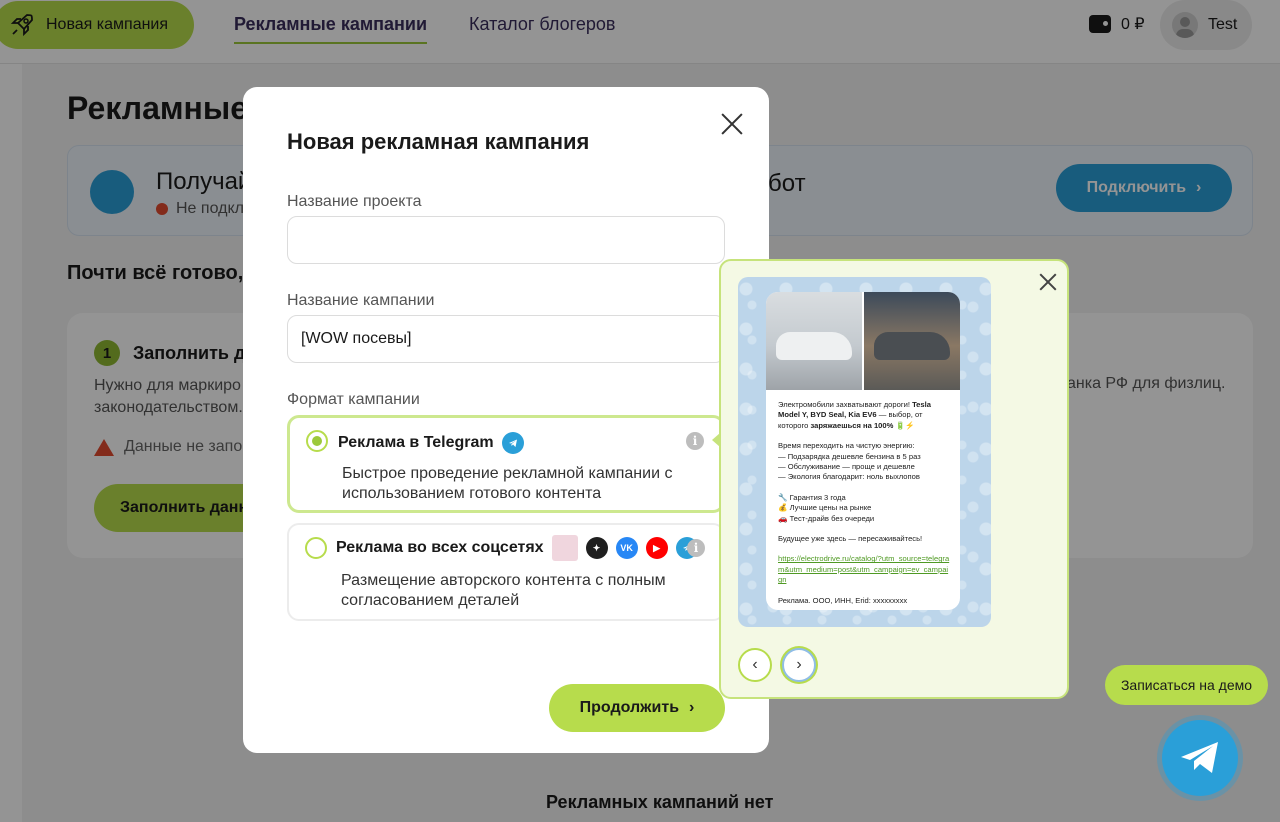 The height and width of the screenshot is (822, 1280). I want to click on project-name-input, so click(506, 240).